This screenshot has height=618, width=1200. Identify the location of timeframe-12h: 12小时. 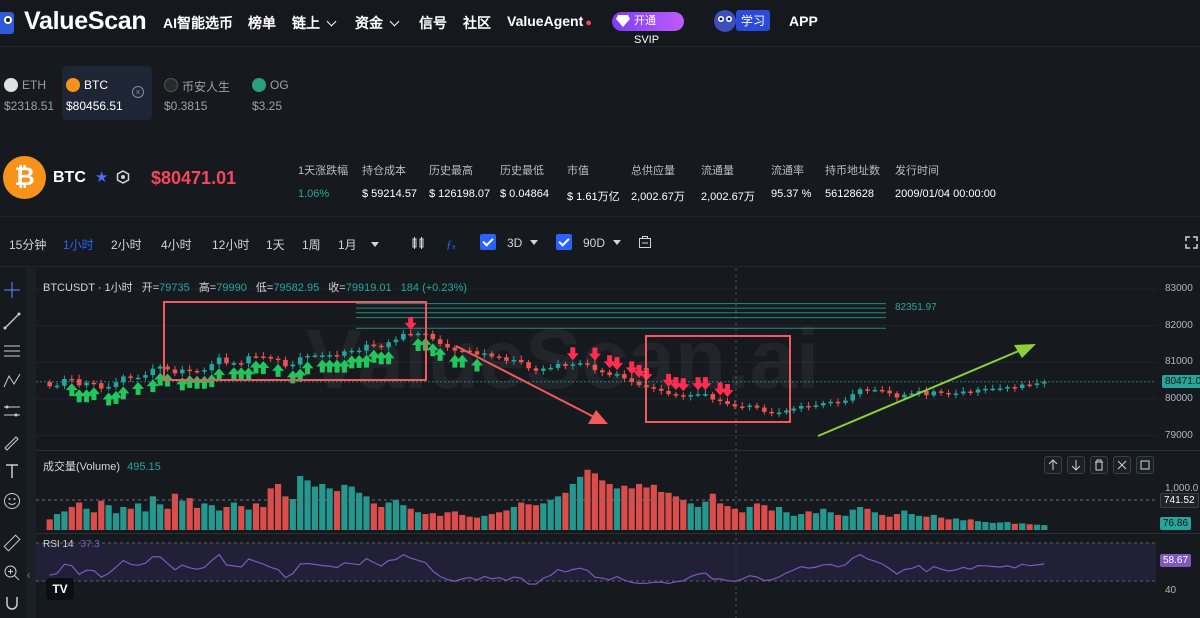
(230, 244).